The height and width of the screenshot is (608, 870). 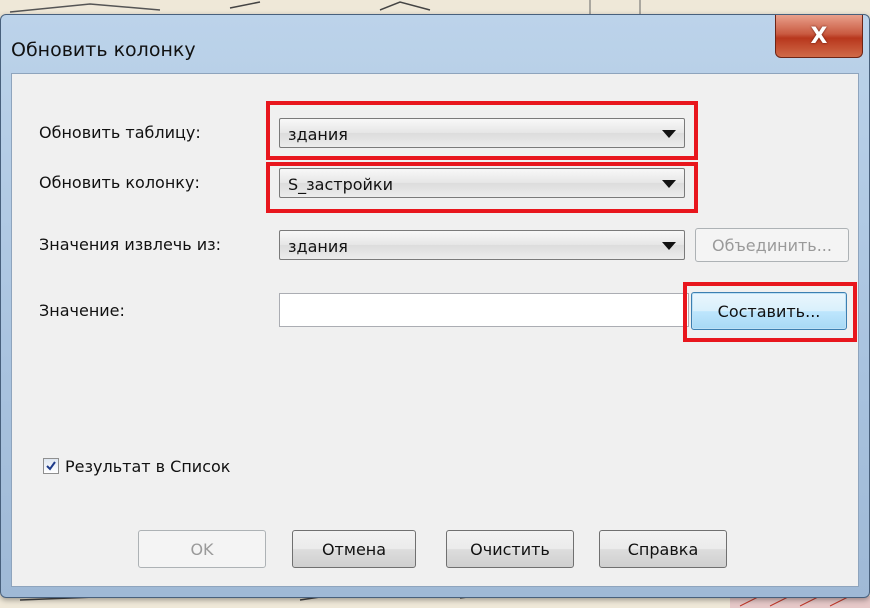 What do you see at coordinates (130, 244) in the screenshot?
I see `values-from-label: Значения извлечь из:` at bounding box center [130, 244].